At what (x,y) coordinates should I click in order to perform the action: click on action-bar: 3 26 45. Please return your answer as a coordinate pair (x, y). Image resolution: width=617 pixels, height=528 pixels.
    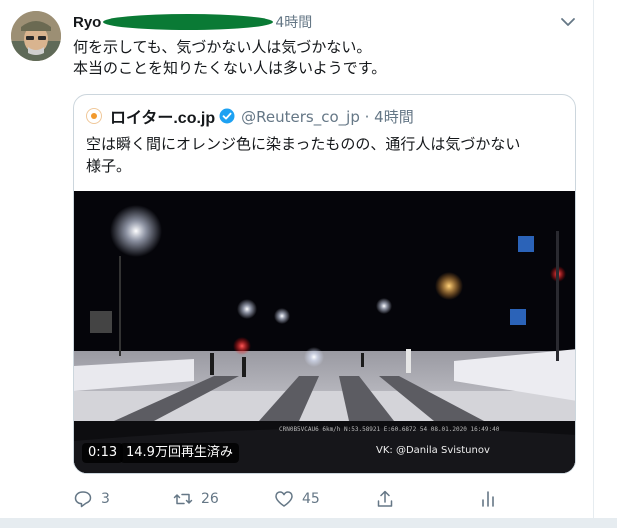
    Looking at the image, I should click on (303, 499).